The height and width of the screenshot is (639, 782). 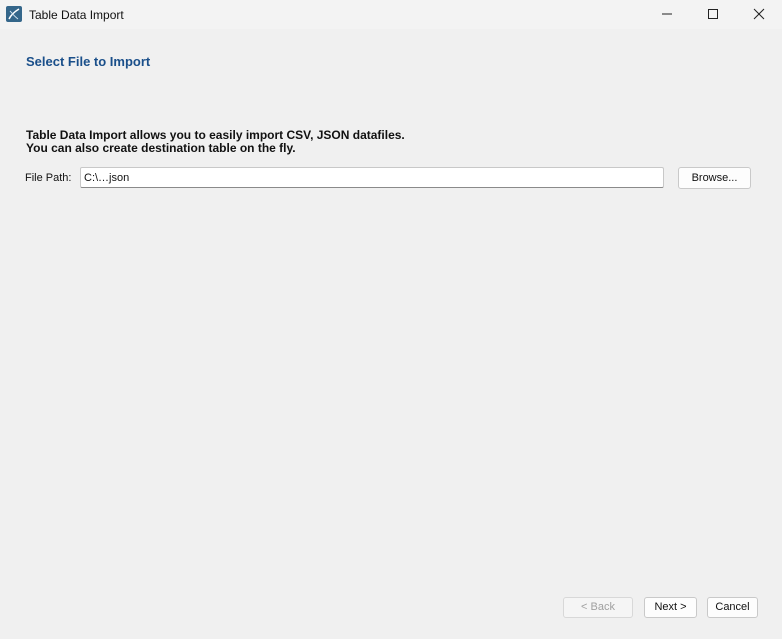 What do you see at coordinates (48, 178) in the screenshot?
I see `file-path-label: File Path:` at bounding box center [48, 178].